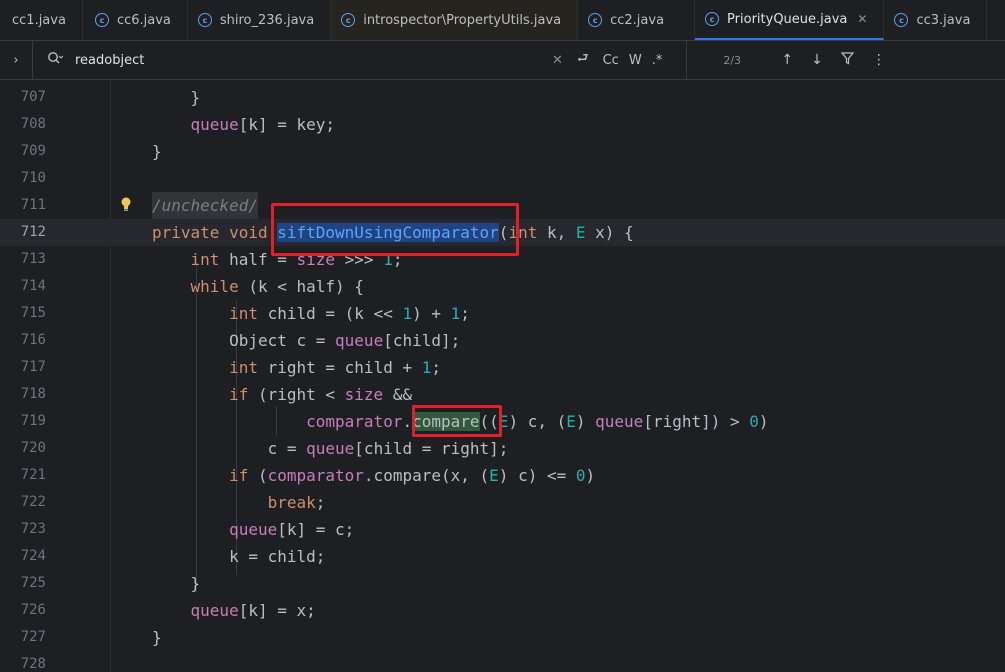 Image resolution: width=1005 pixels, height=672 pixels. I want to click on tab-label: PriorityQueue.java, so click(787, 19).